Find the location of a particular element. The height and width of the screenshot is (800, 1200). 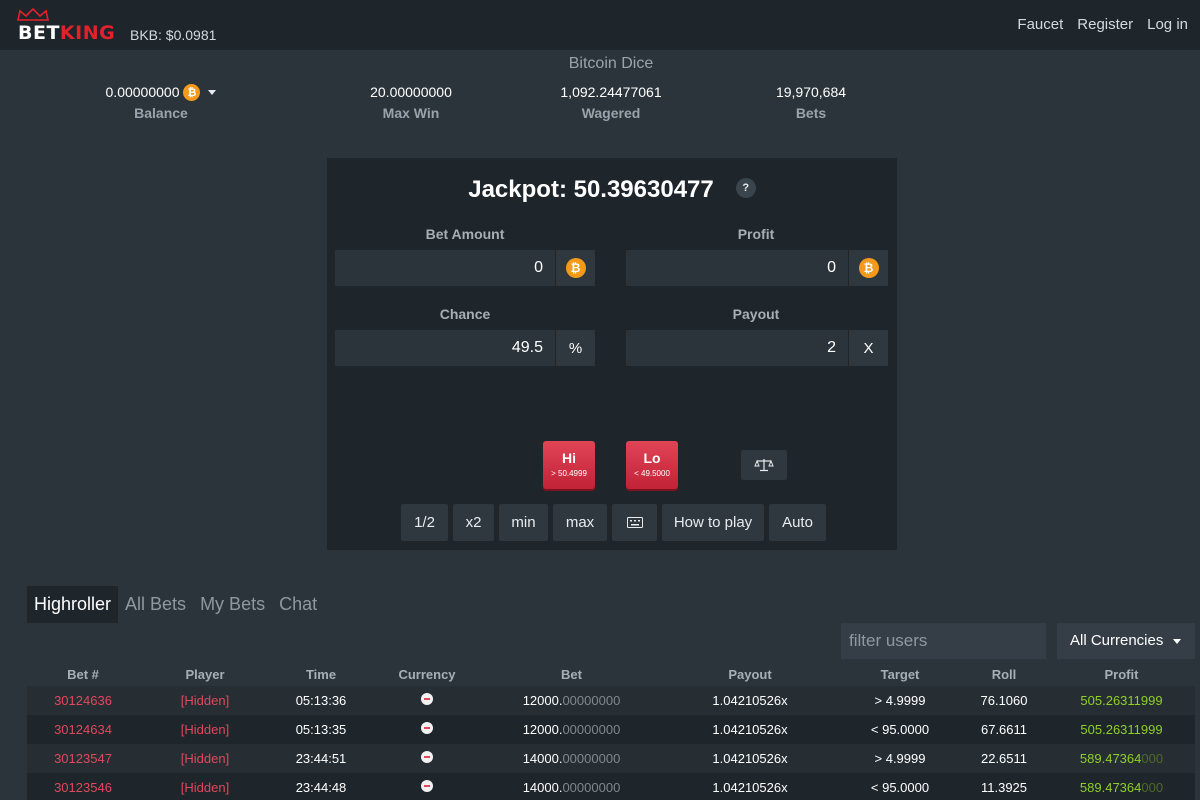

jackpot-text: Jackpot: 50.39630477 is located at coordinates (591, 189).